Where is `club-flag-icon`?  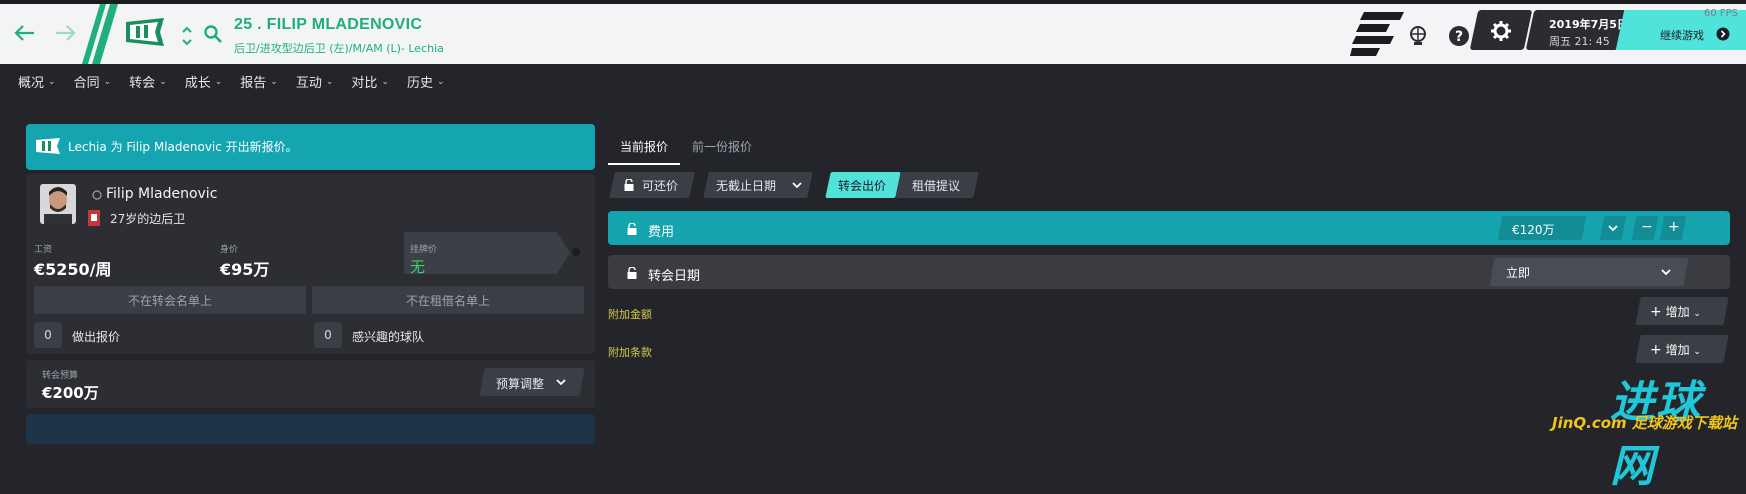 club-flag-icon is located at coordinates (48, 146).